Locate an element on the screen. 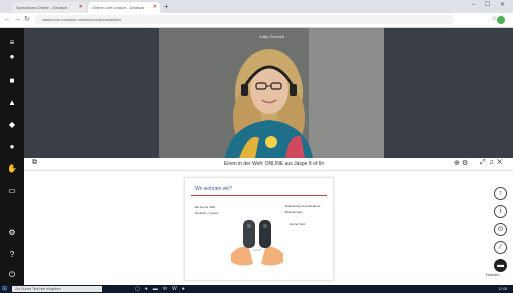 The image size is (513, 293). fullscreen-icon: ⤢ is located at coordinates (484, 162).